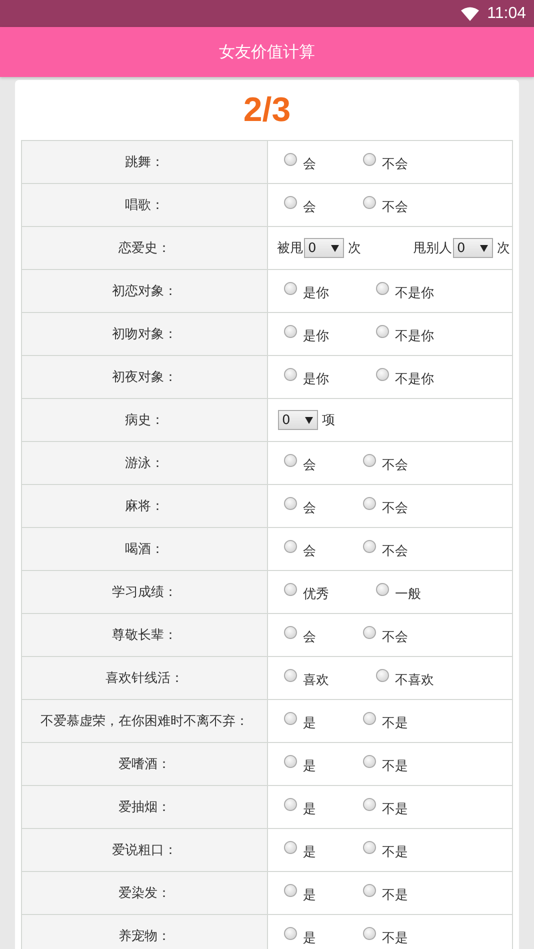 Image resolution: width=534 pixels, height=949 pixels. I want to click on app-title: 女友价值计算, so click(267, 52).